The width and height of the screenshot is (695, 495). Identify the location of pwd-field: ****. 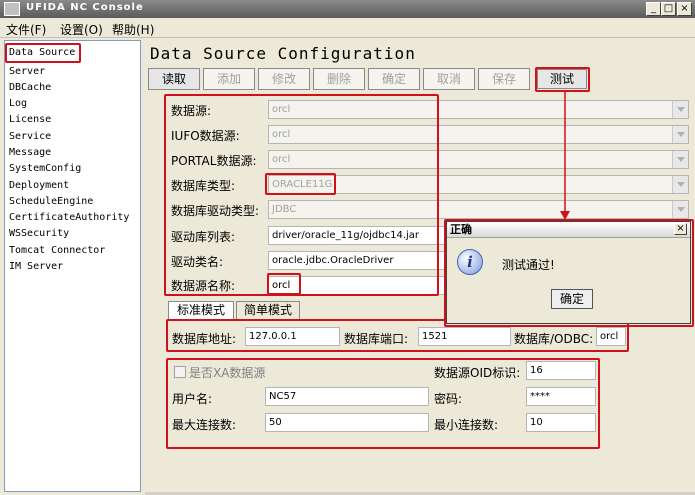
(561, 396).